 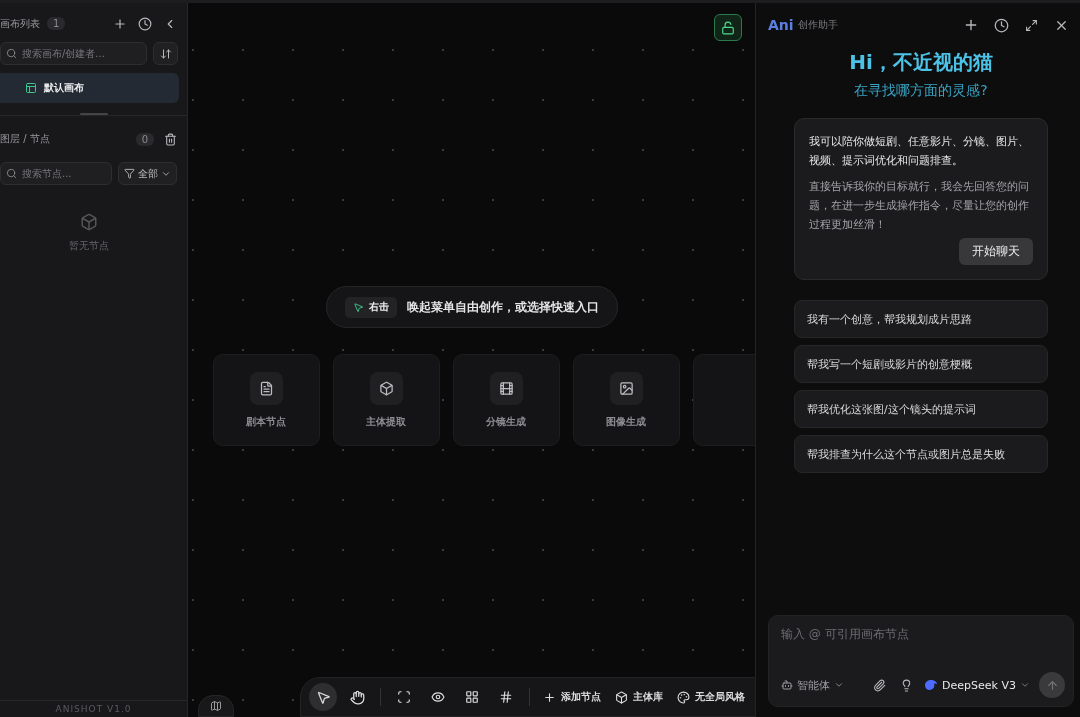 I want to click on lock-button, so click(x=728, y=27).